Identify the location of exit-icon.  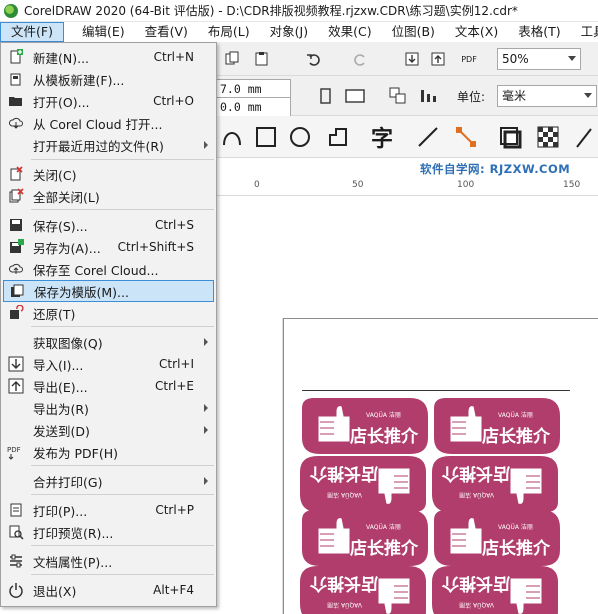
(16, 590).